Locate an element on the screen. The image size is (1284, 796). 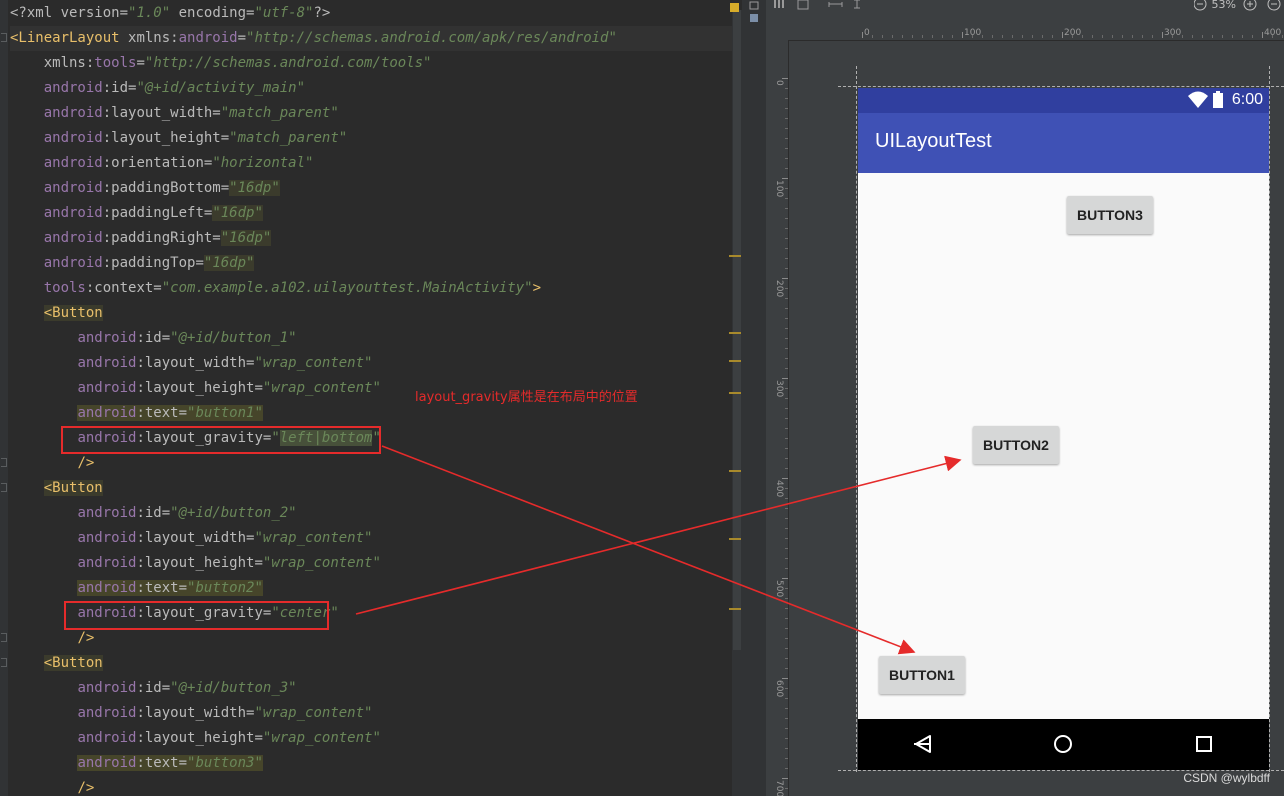
ruler-label: 100 is located at coordinates (779, 189).